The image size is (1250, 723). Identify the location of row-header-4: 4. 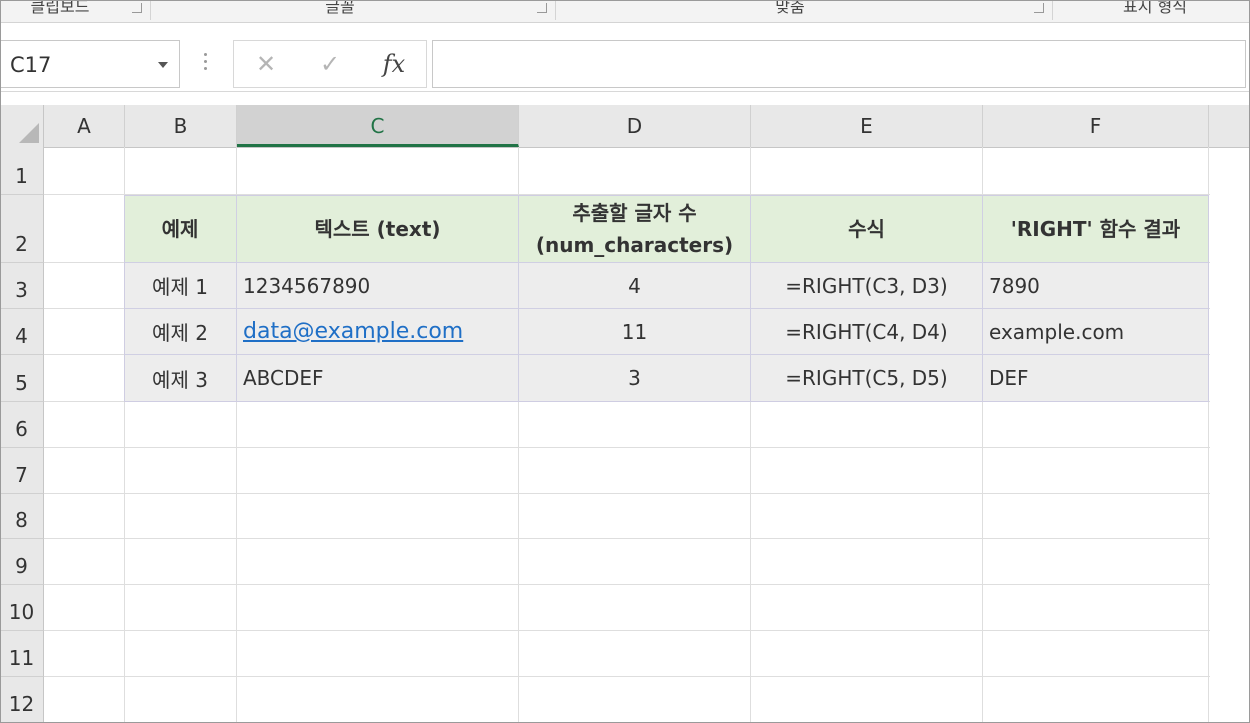
(22, 332).